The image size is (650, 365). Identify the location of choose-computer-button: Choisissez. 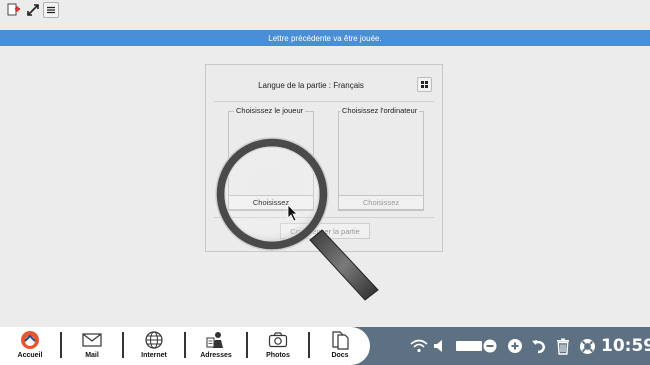
(381, 202).